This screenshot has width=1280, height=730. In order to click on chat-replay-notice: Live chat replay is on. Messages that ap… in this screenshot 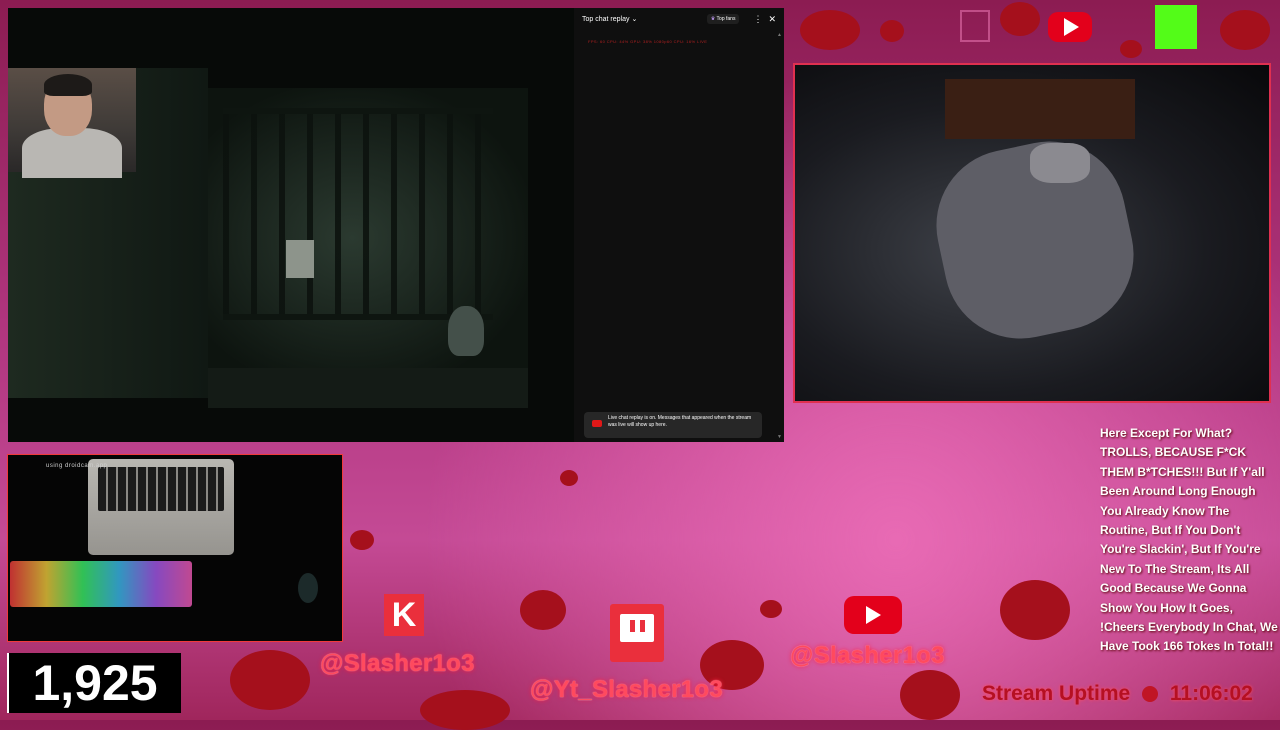, I will do `click(673, 425)`.